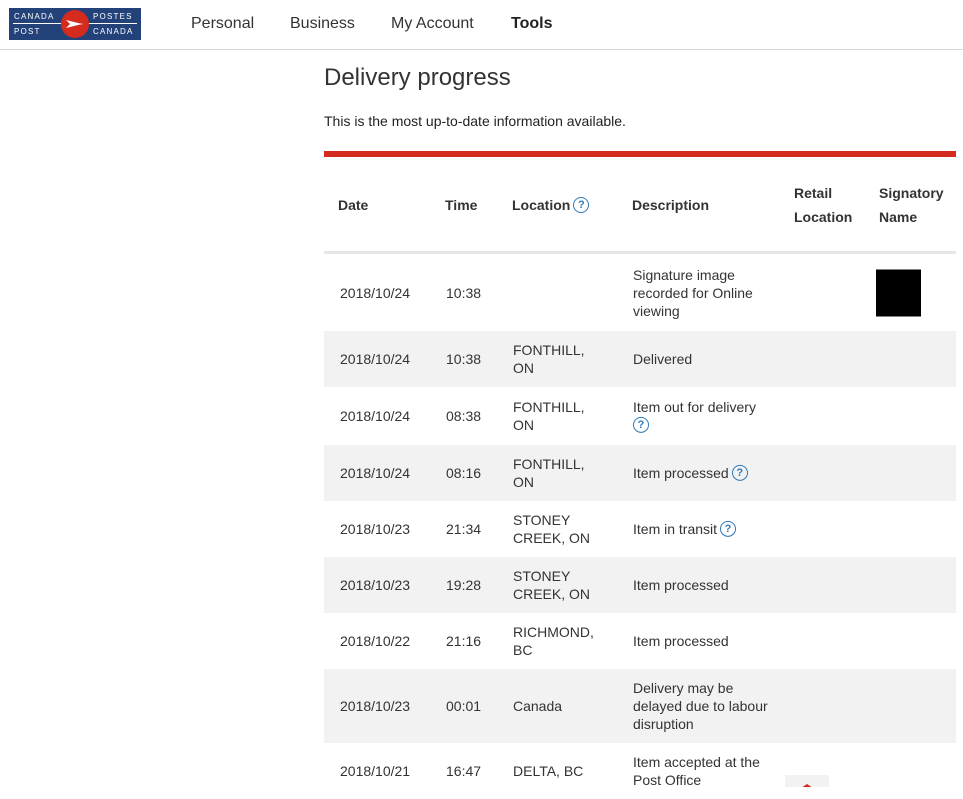  I want to click on description-text: Item in transit, so click(675, 528).